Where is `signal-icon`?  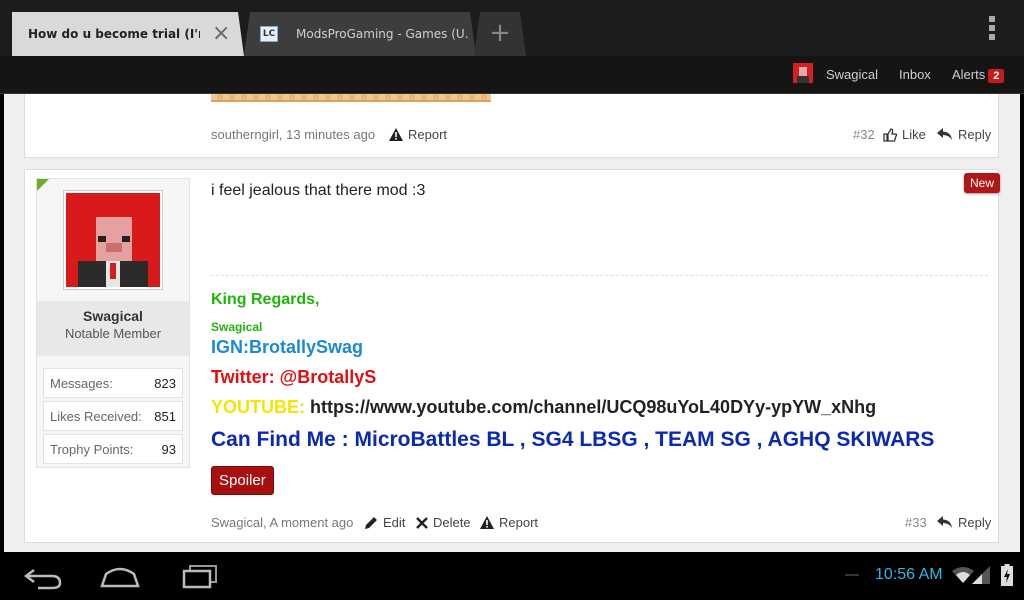 signal-icon is located at coordinates (981, 575).